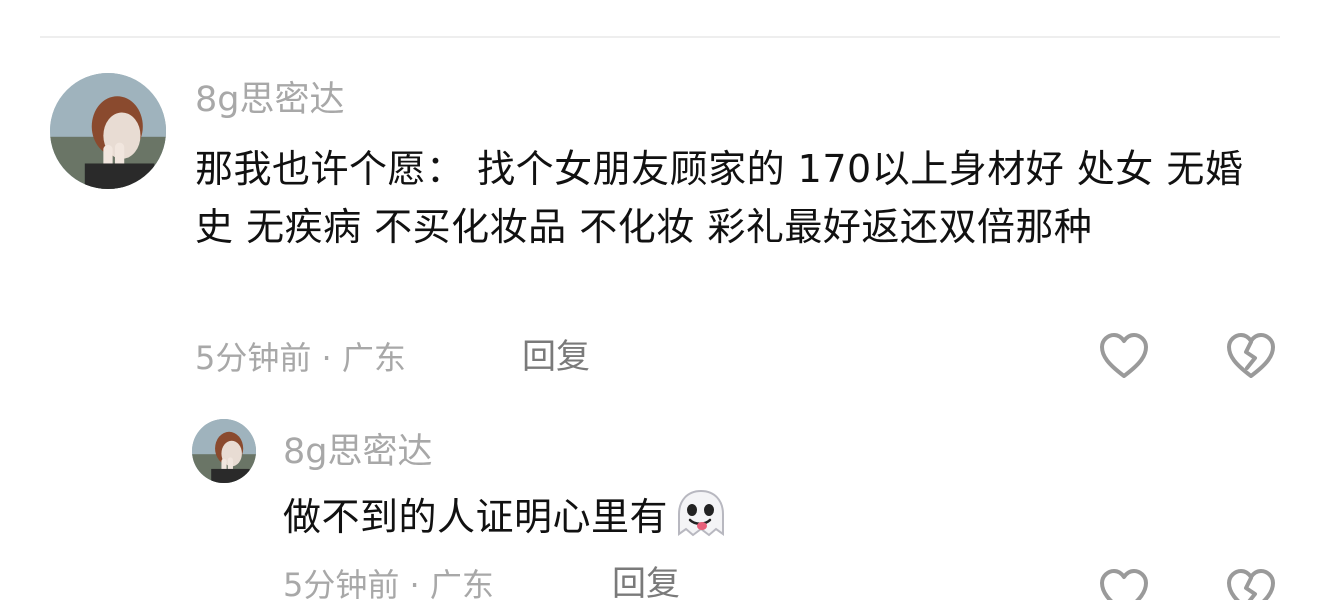 Image resolution: width=1331 pixels, height=600 pixels. Describe the element at coordinates (358, 452) in the screenshot. I see `reply-commenter-username: 8g思密达` at that location.